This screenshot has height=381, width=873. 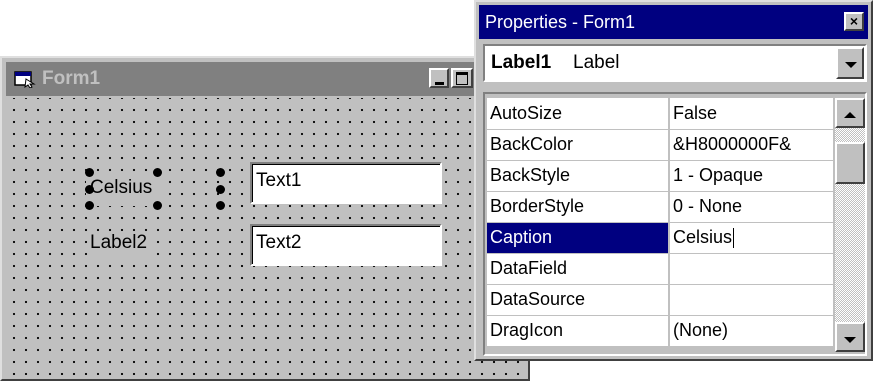 I want to click on property-value: 0 - None, so click(x=751, y=207).